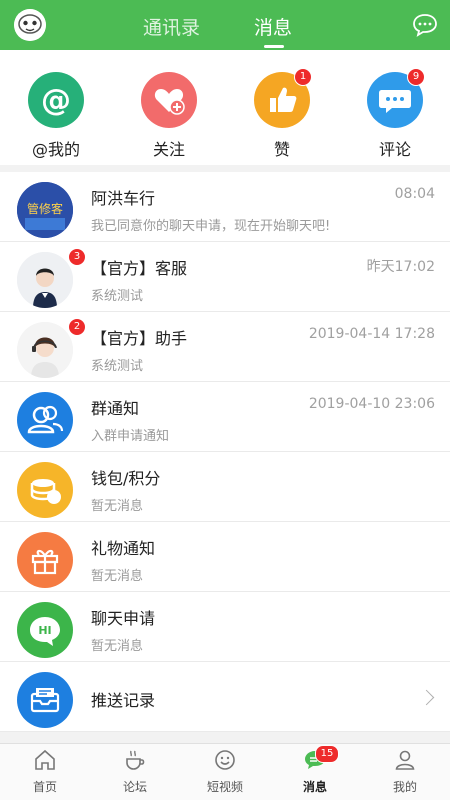  Describe the element at coordinates (371, 334) in the screenshot. I see `row-time: 2019-04-14 17:28` at that location.